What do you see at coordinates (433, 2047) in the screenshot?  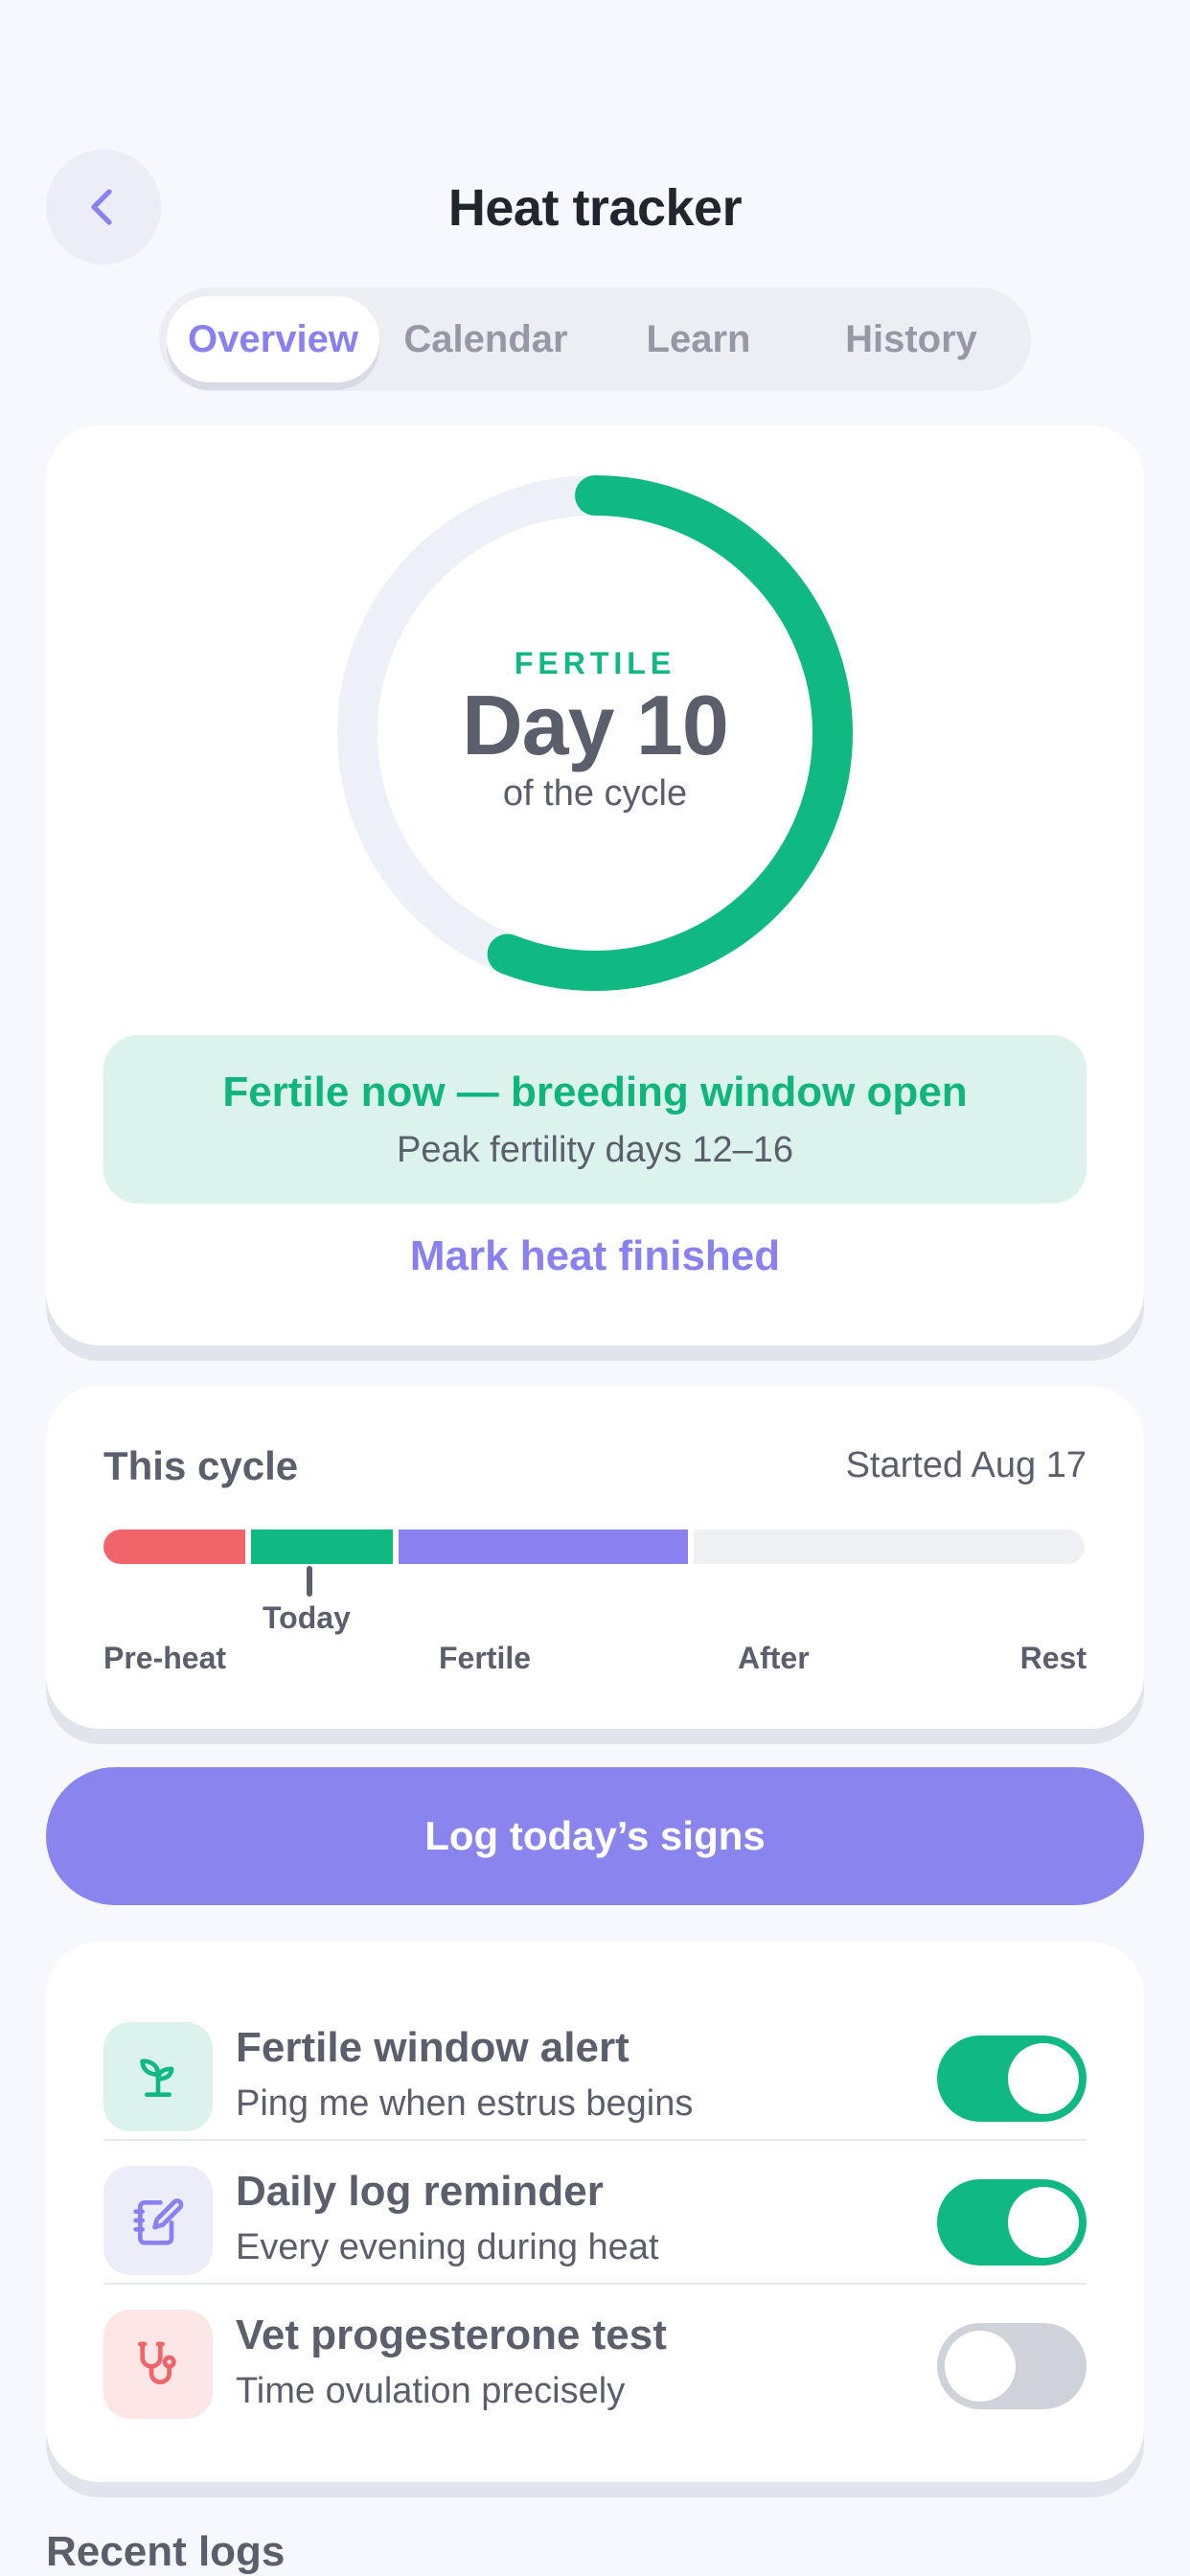 I see `reminder-title: Fertile window alert` at bounding box center [433, 2047].